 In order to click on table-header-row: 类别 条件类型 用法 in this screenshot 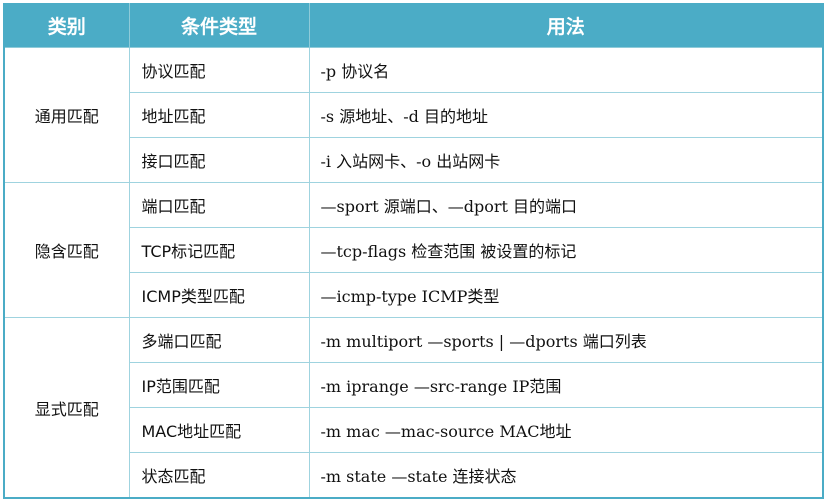, I will do `click(413, 25)`.